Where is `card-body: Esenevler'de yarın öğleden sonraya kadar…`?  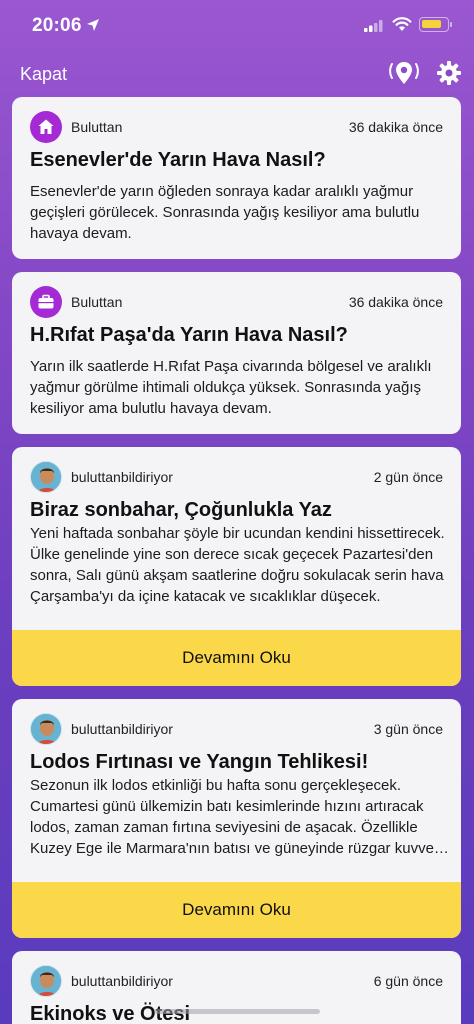
card-body: Esenevler'de yarın öğleden sonraya kadar… is located at coordinates (225, 212).